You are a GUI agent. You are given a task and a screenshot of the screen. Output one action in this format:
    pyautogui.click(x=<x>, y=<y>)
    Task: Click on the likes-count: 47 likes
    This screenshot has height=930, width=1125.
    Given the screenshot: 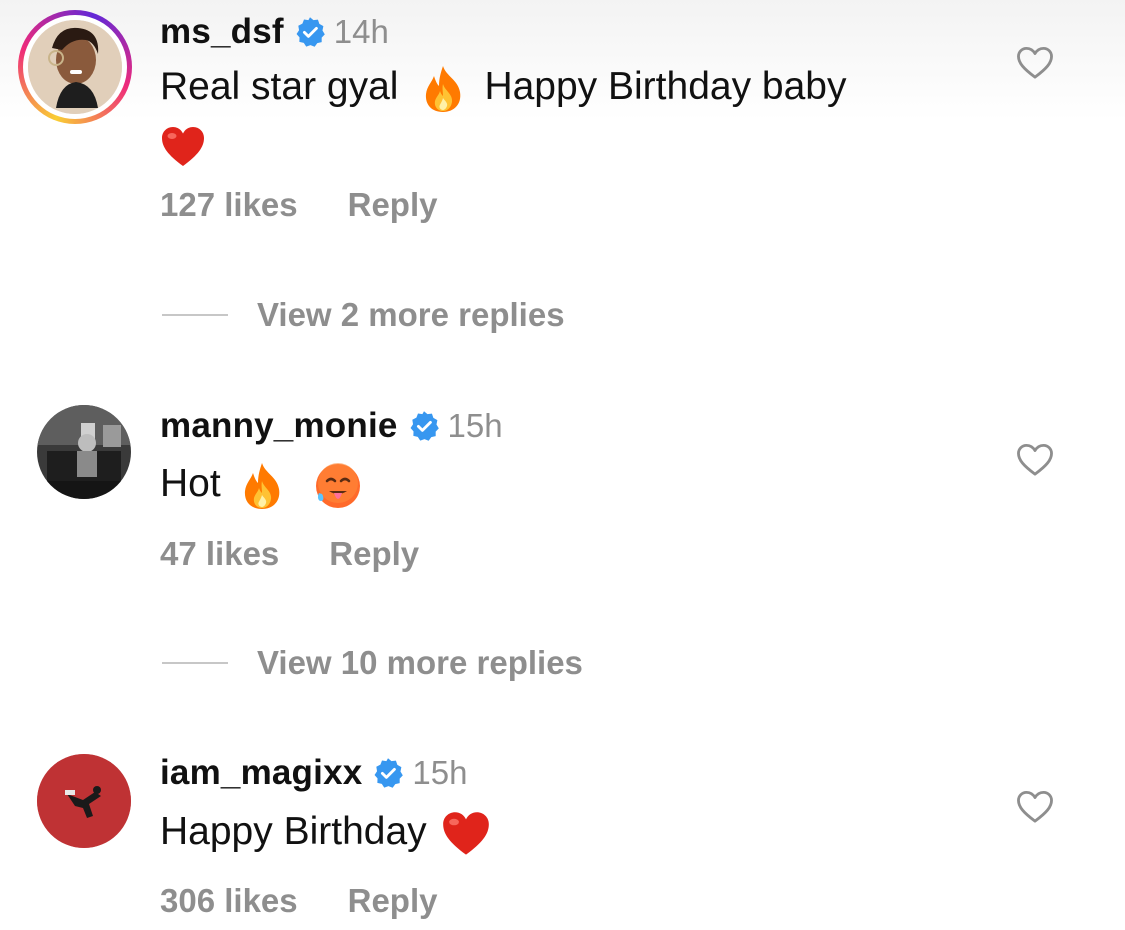 What is the action you would take?
    pyautogui.click(x=219, y=554)
    